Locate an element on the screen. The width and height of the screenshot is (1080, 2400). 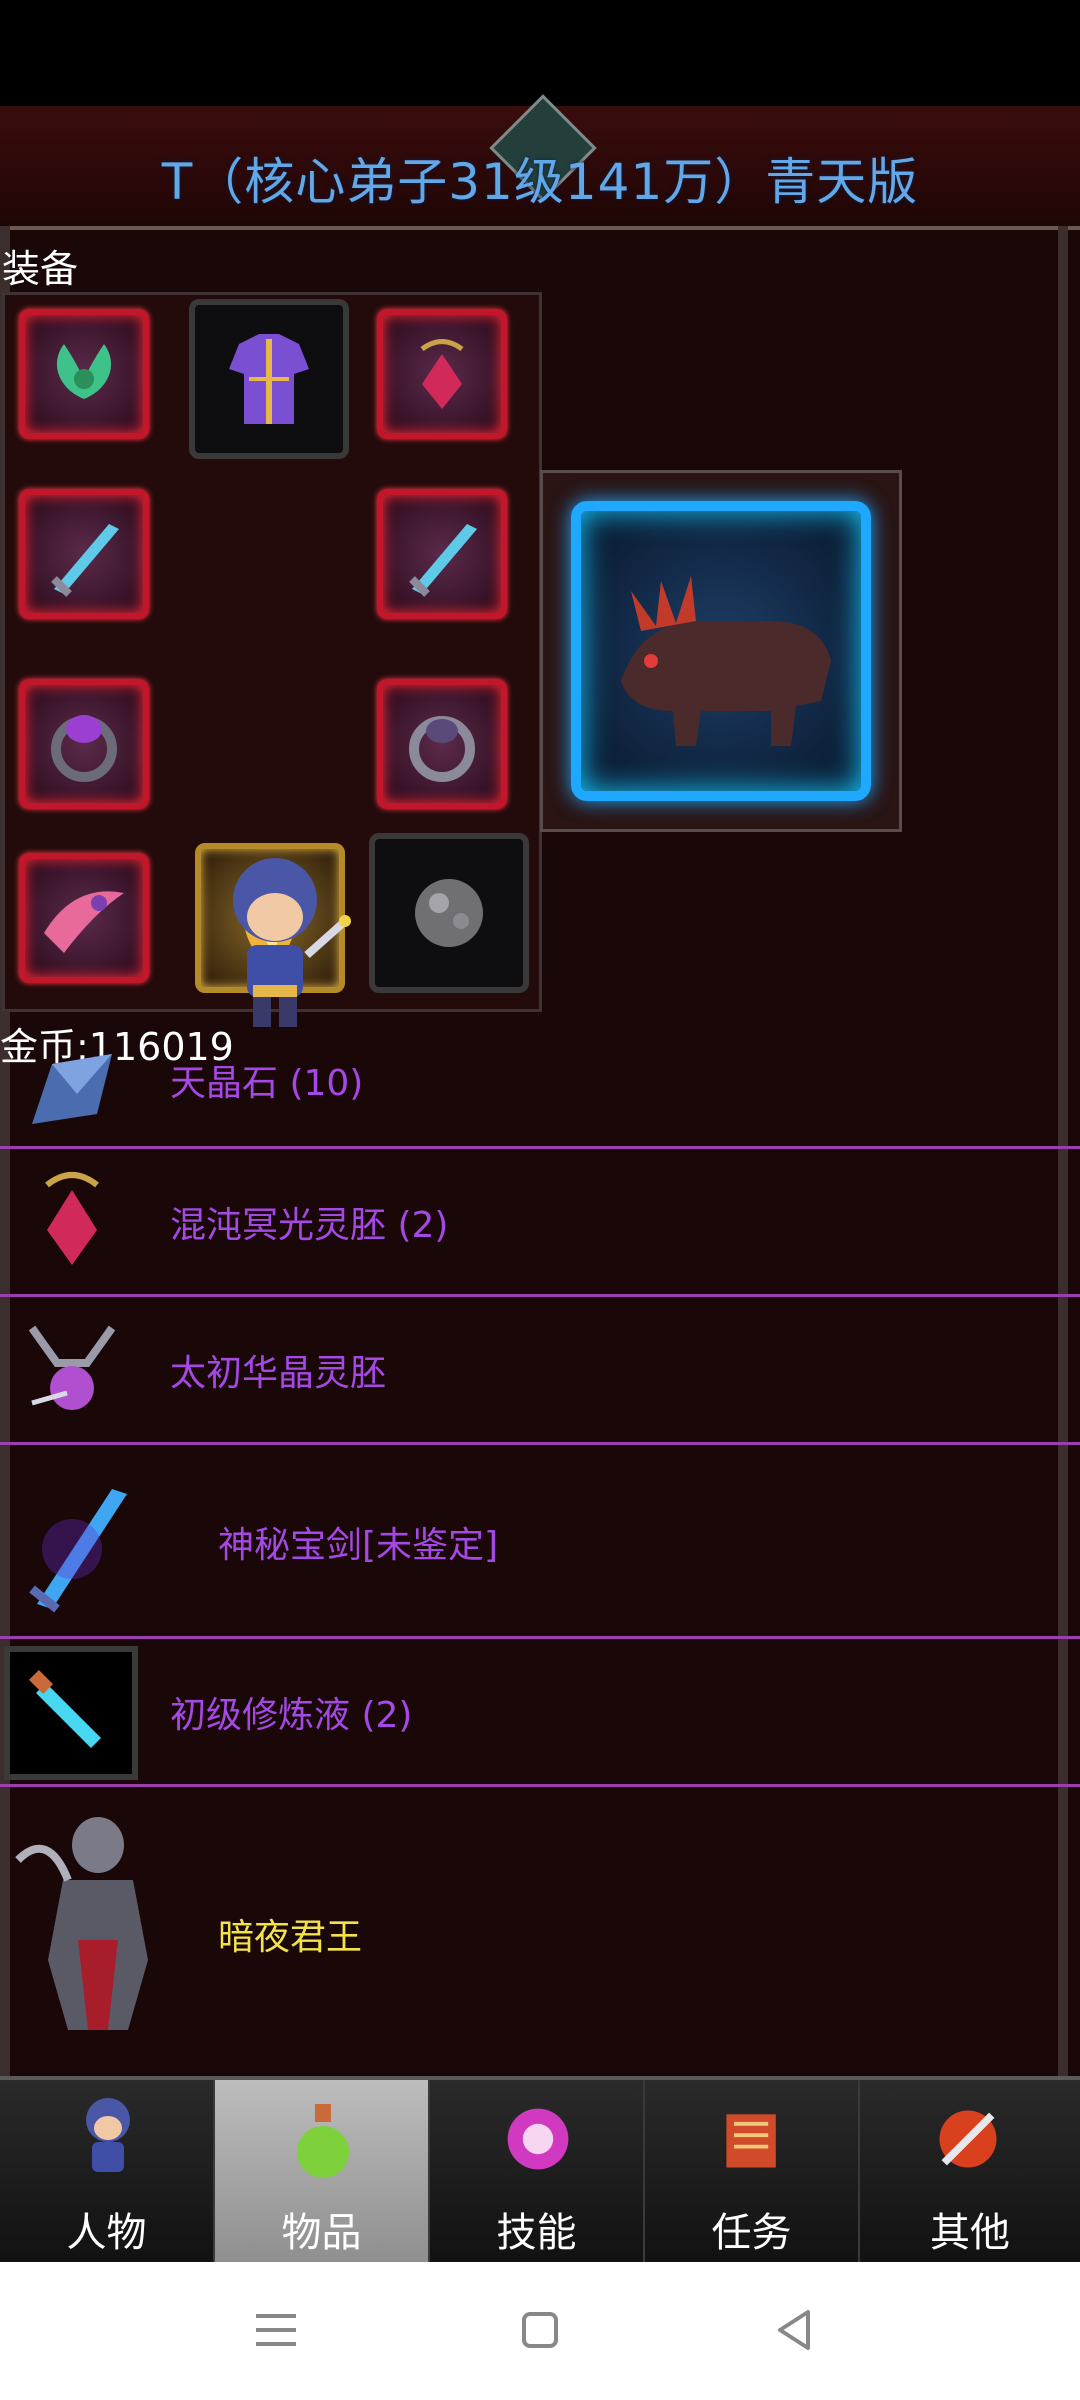
equip-slot-horn is located at coordinates (84, 918).